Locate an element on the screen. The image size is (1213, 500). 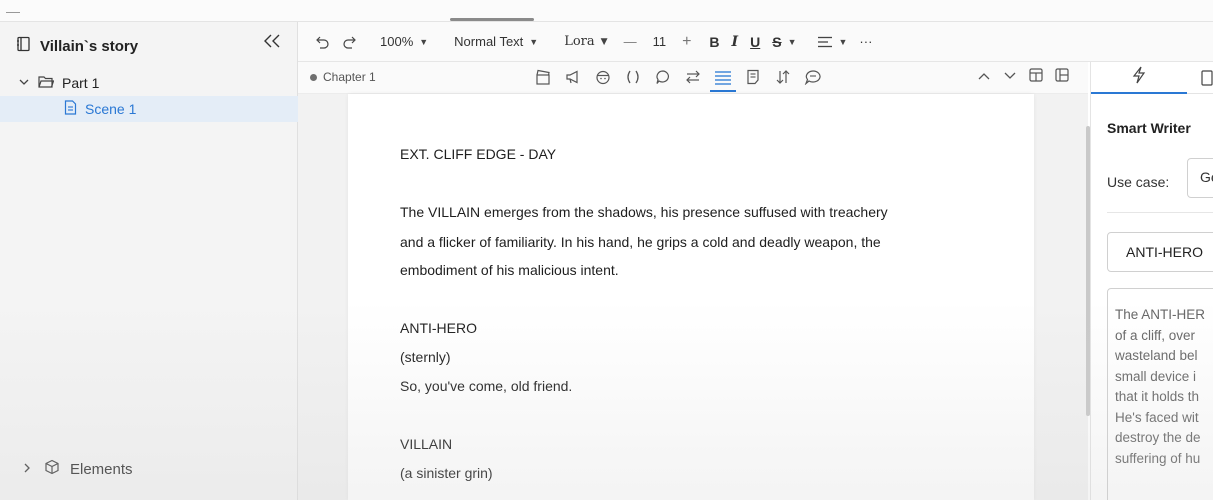
tab-notes is located at coordinates (1207, 80).